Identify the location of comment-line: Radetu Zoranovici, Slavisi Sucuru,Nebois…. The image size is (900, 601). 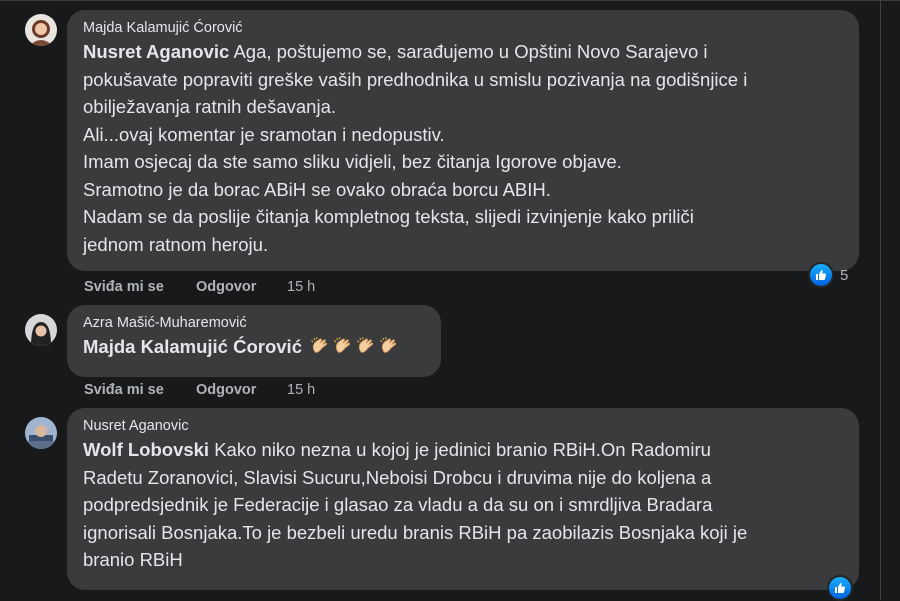
(397, 477).